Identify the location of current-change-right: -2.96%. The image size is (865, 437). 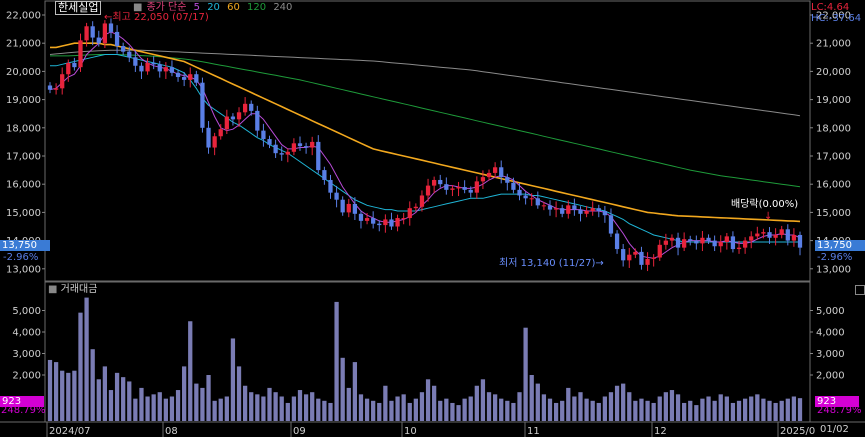
(835, 257).